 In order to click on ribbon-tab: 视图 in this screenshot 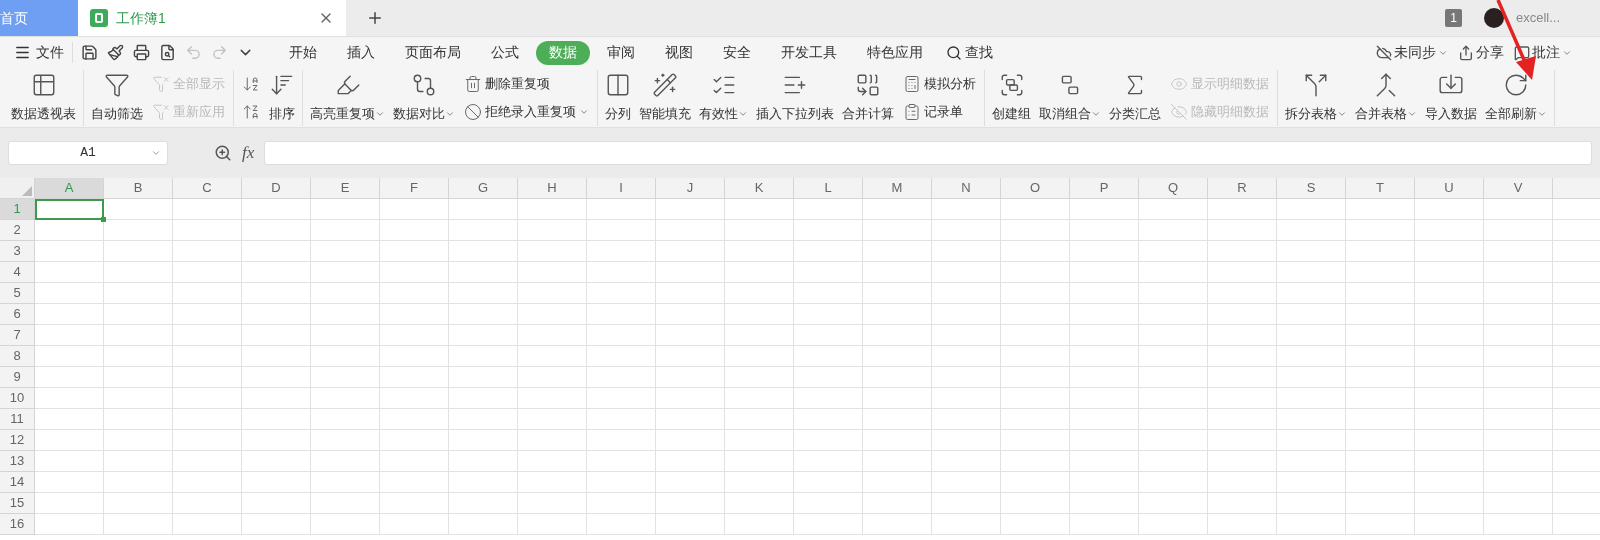, I will do `click(679, 52)`.